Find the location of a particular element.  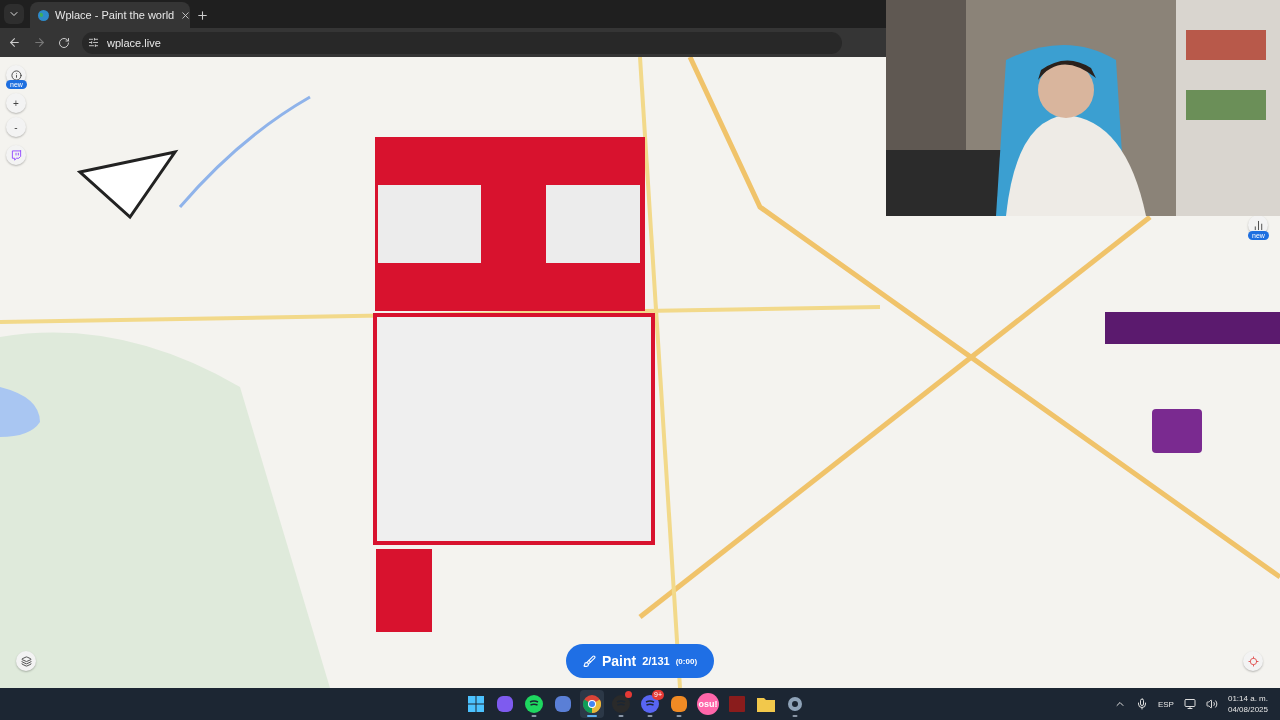

close-icon is located at coordinates (186, 15).